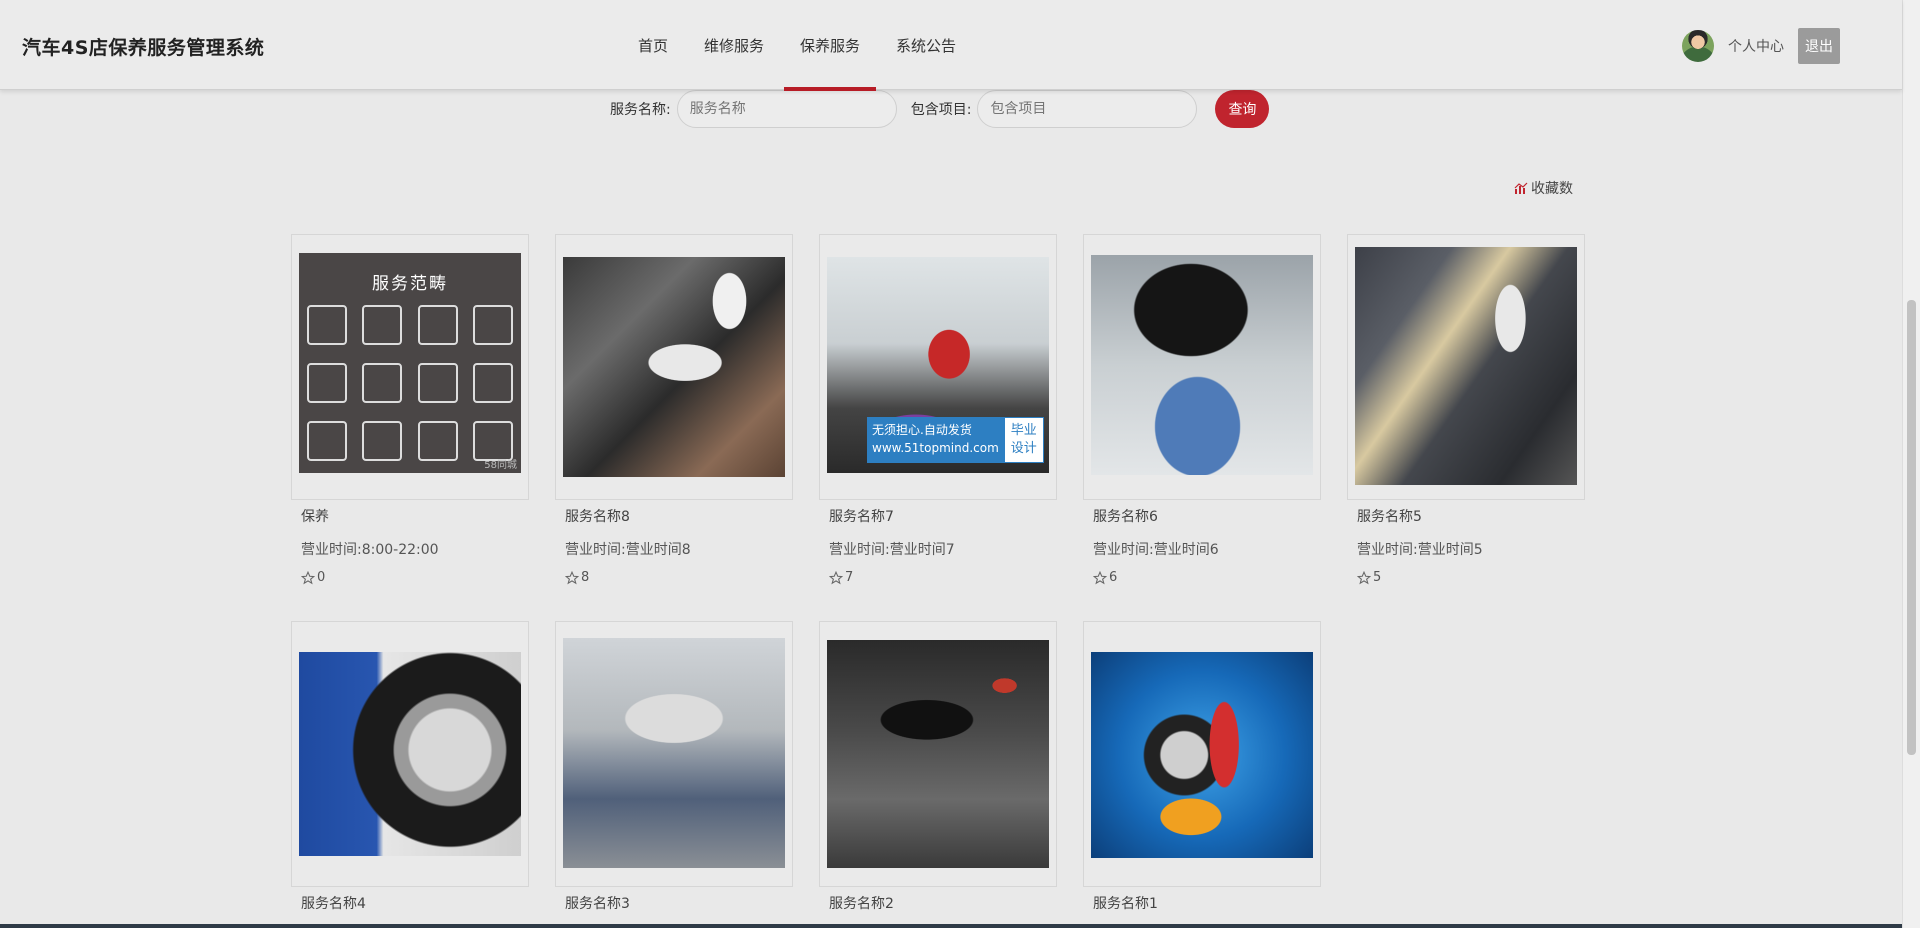  Describe the element at coordinates (1420, 550) in the screenshot. I see `service-hours: 营业时间:营业时间5` at that location.